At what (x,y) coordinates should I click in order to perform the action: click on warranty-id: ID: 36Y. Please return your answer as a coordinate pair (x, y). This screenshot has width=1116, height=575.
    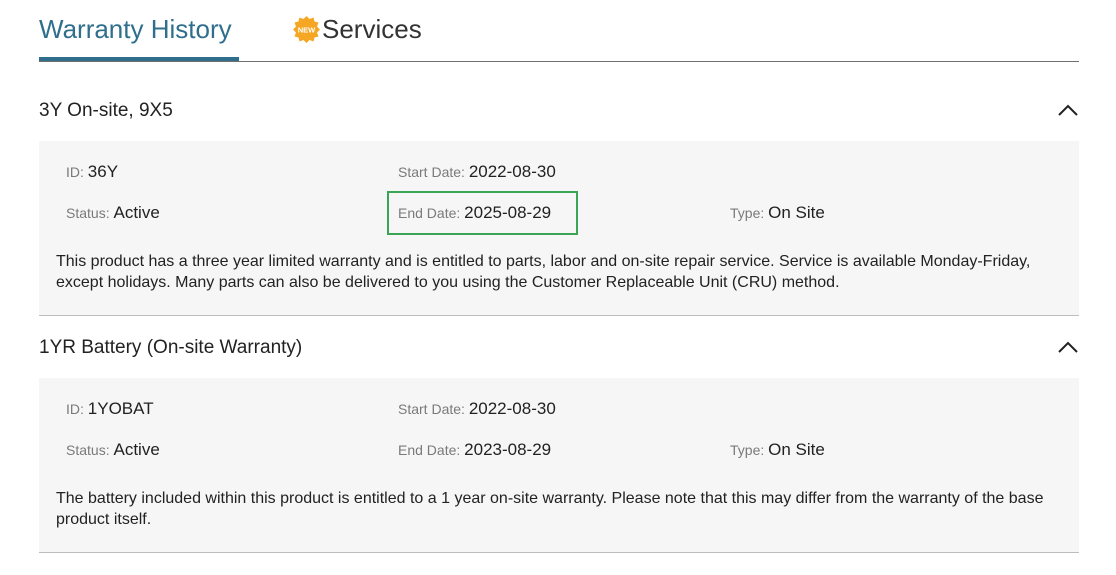
    Looking at the image, I should click on (92, 171).